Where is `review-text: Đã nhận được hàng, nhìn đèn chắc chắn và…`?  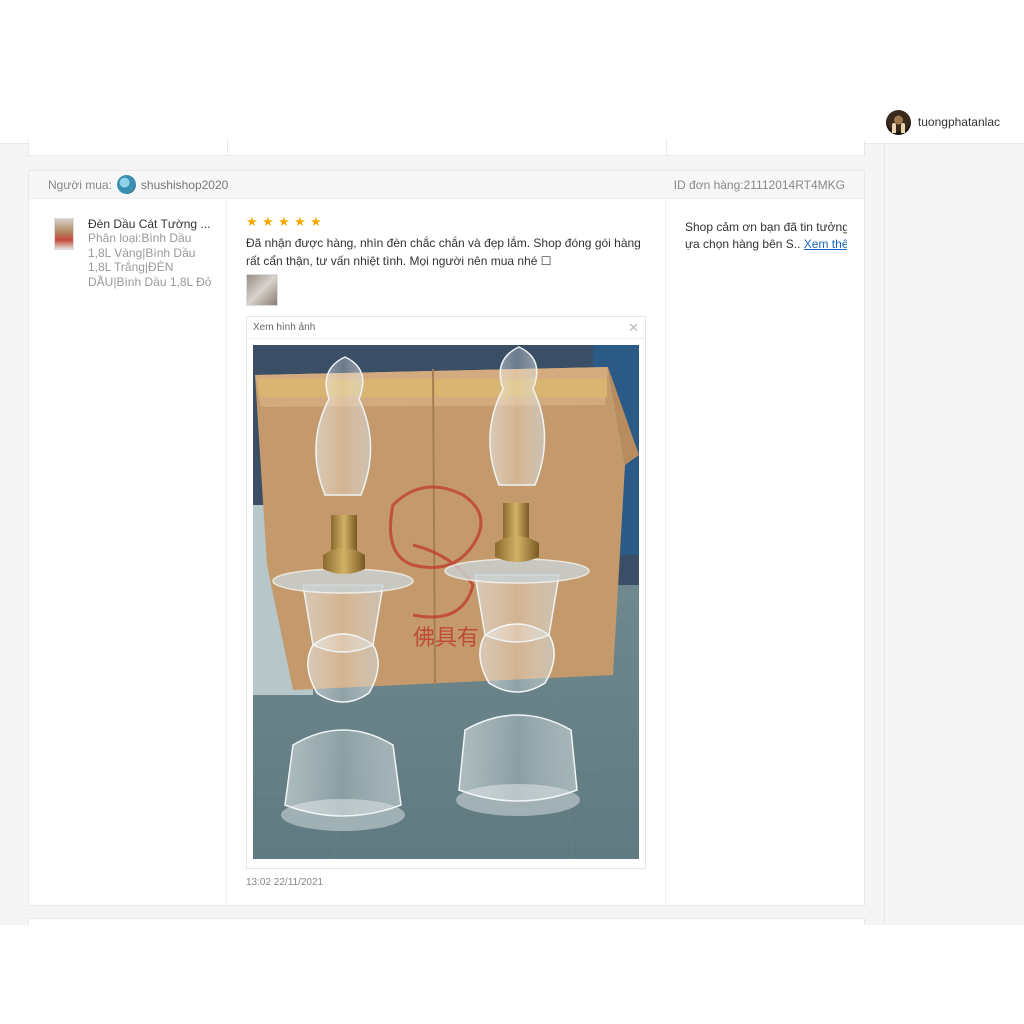
review-text: Đã nhận được hàng, nhìn đèn chắc chắn và… is located at coordinates (443, 252).